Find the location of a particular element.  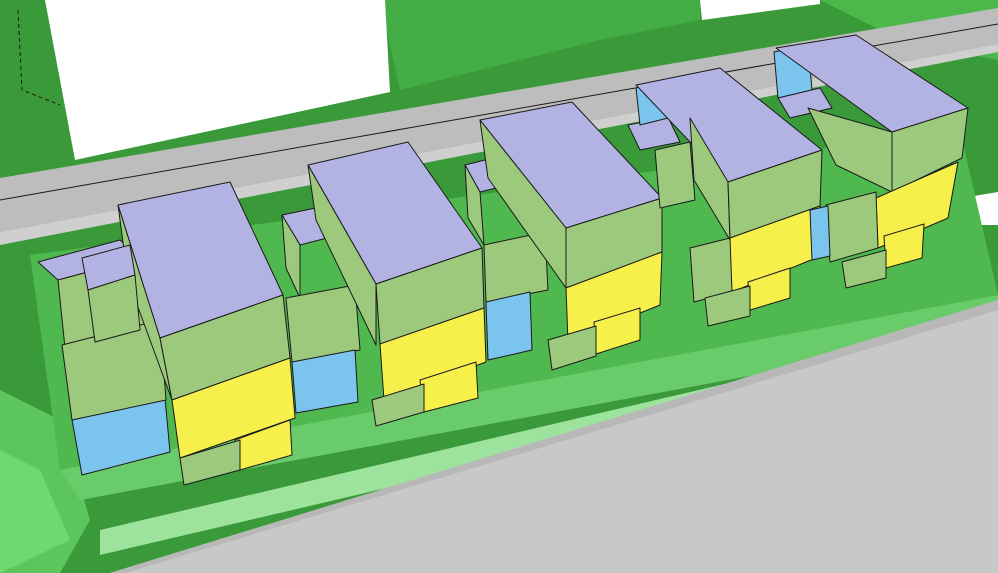

unit-5-glass-lower is located at coordinates (820, 233).